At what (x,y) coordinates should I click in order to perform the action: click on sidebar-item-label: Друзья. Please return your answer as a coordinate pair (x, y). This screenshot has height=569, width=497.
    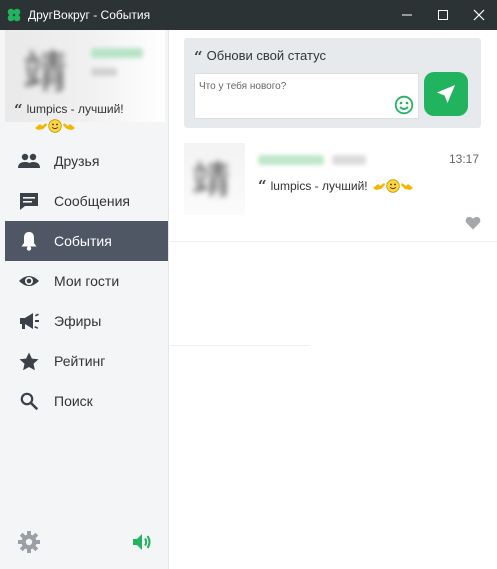
    Looking at the image, I should click on (77, 161).